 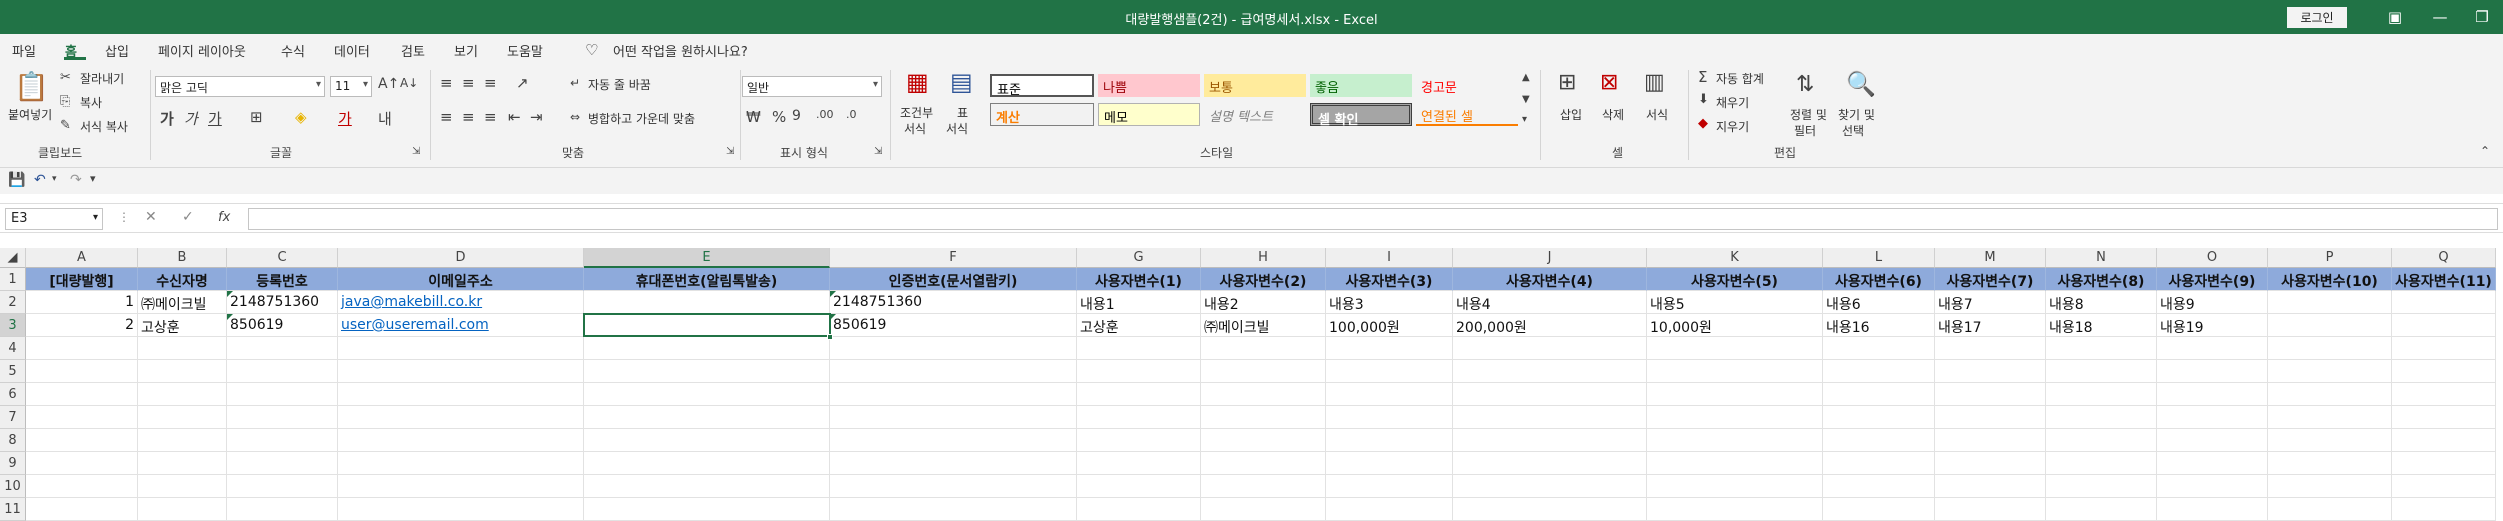 What do you see at coordinates (1853, 130) in the screenshot?
I see `find-select-button-line2: 선택` at bounding box center [1853, 130].